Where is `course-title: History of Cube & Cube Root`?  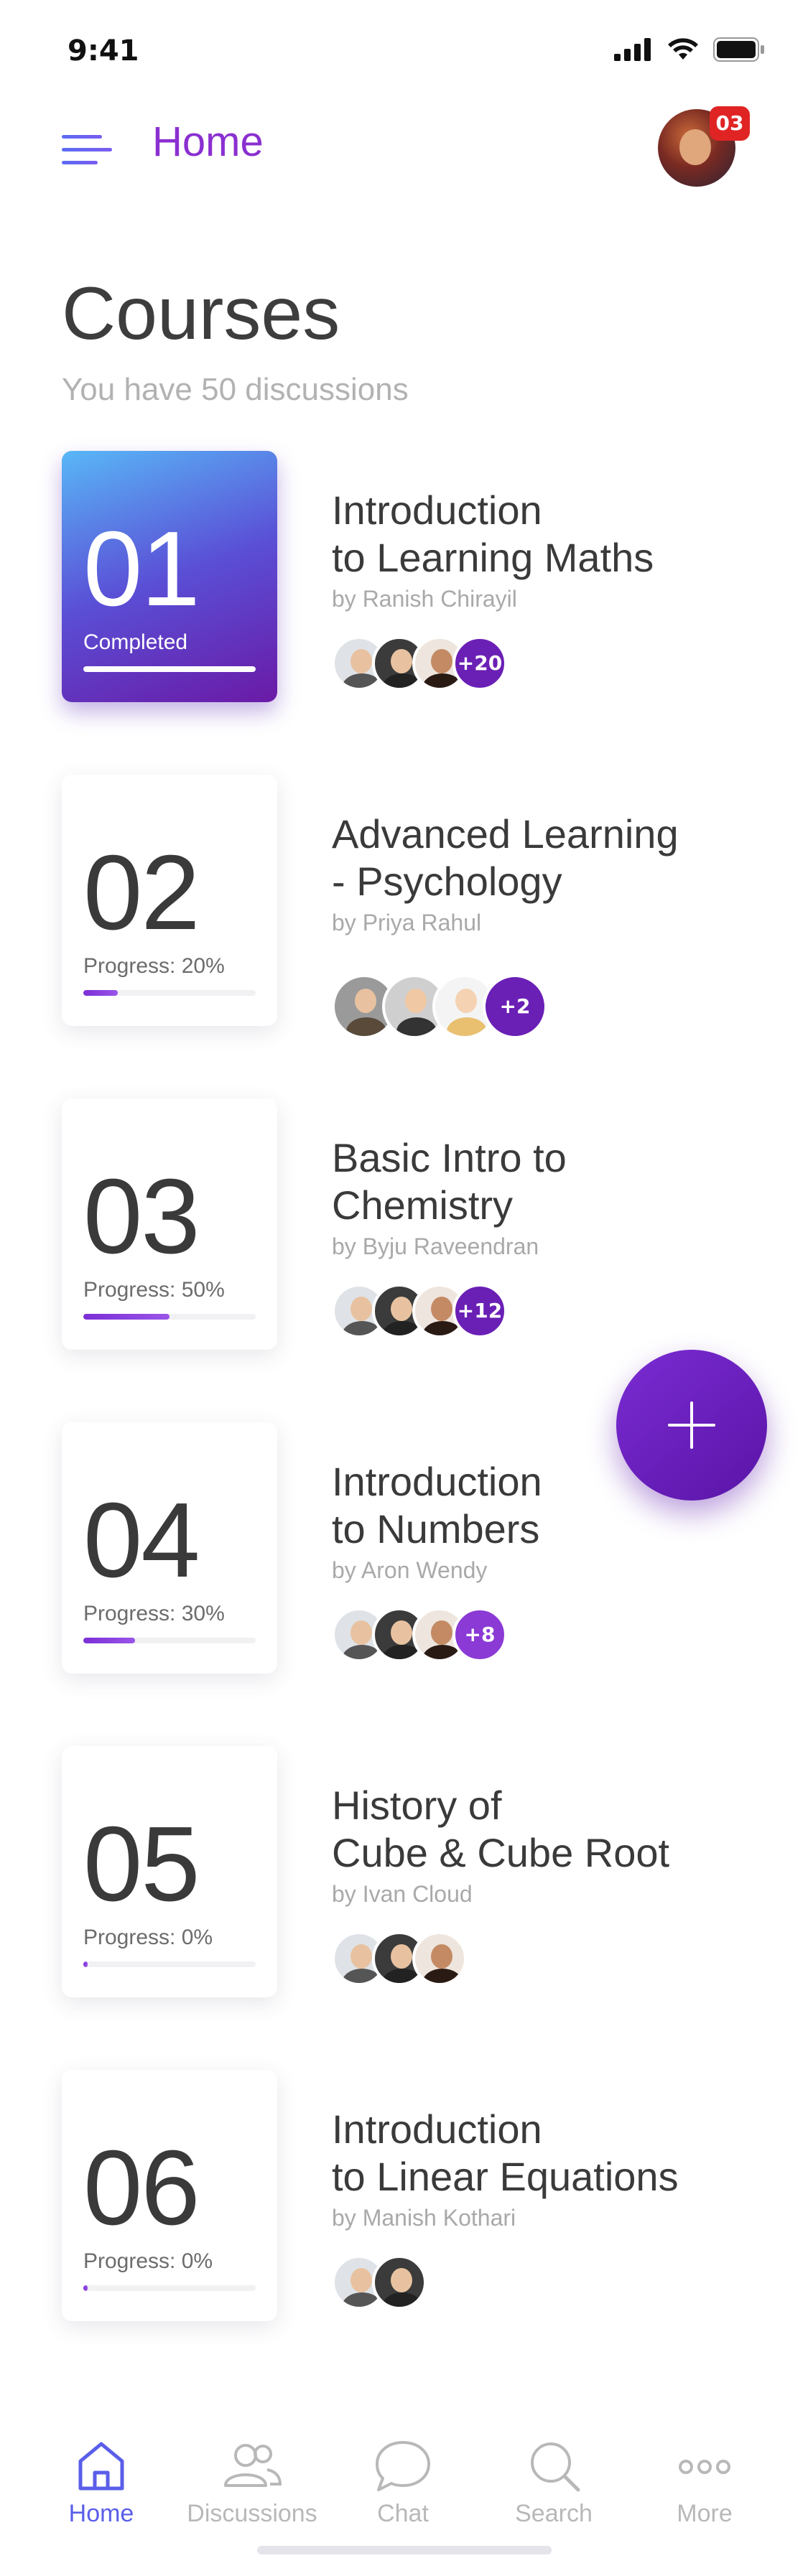 course-title: History of Cube & Cube Root is located at coordinates (533, 1829).